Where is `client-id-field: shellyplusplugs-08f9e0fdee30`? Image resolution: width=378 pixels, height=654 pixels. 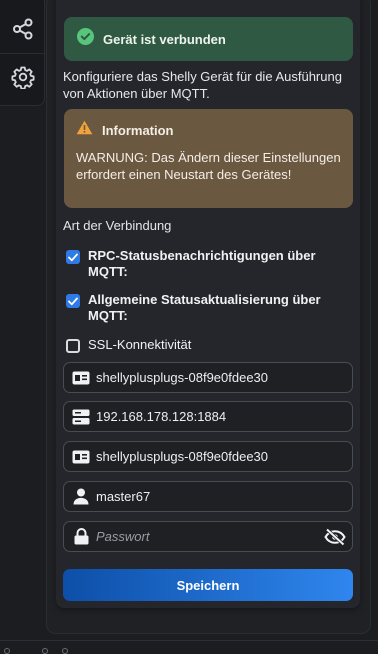 client-id-field: shellyplusplugs-08f9e0fdee30 is located at coordinates (208, 377).